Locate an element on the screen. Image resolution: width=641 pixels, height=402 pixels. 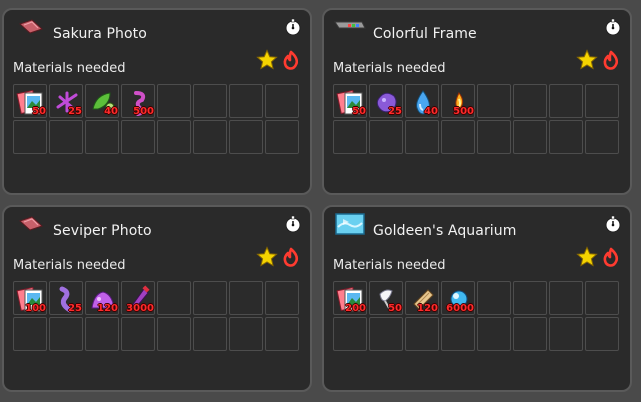
card-title: Goldeen's Aquarium is located at coordinates (445, 231).